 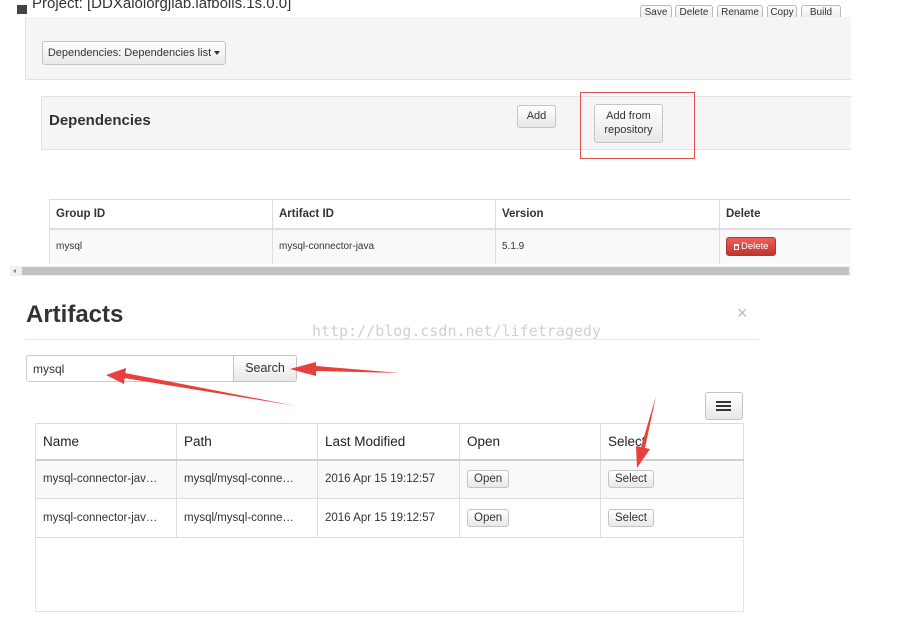 What do you see at coordinates (694, 11) in the screenshot?
I see `delete-project-button: Delete` at bounding box center [694, 11].